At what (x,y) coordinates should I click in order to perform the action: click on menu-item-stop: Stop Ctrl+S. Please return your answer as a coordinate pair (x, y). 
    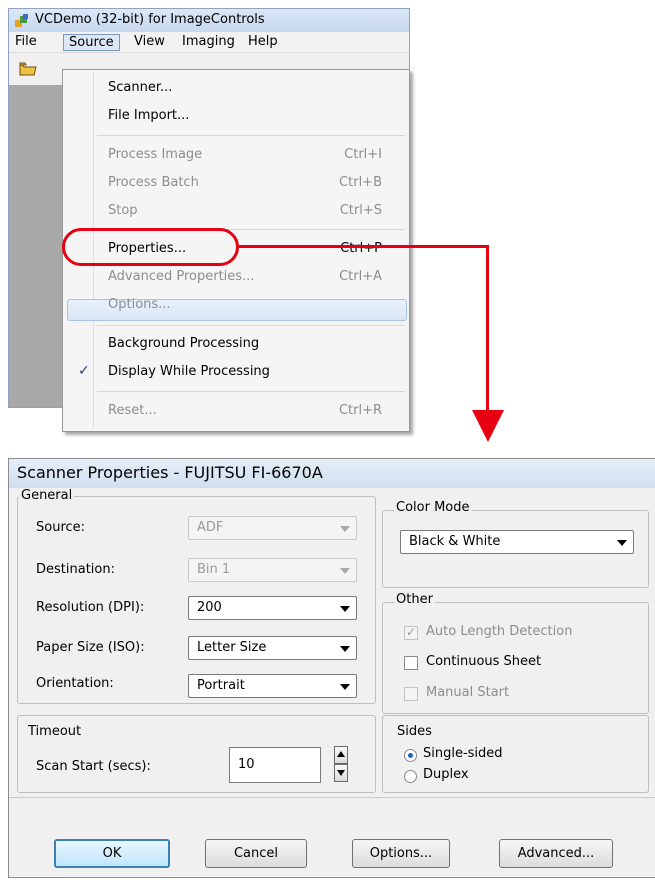
    Looking at the image, I should click on (236, 212).